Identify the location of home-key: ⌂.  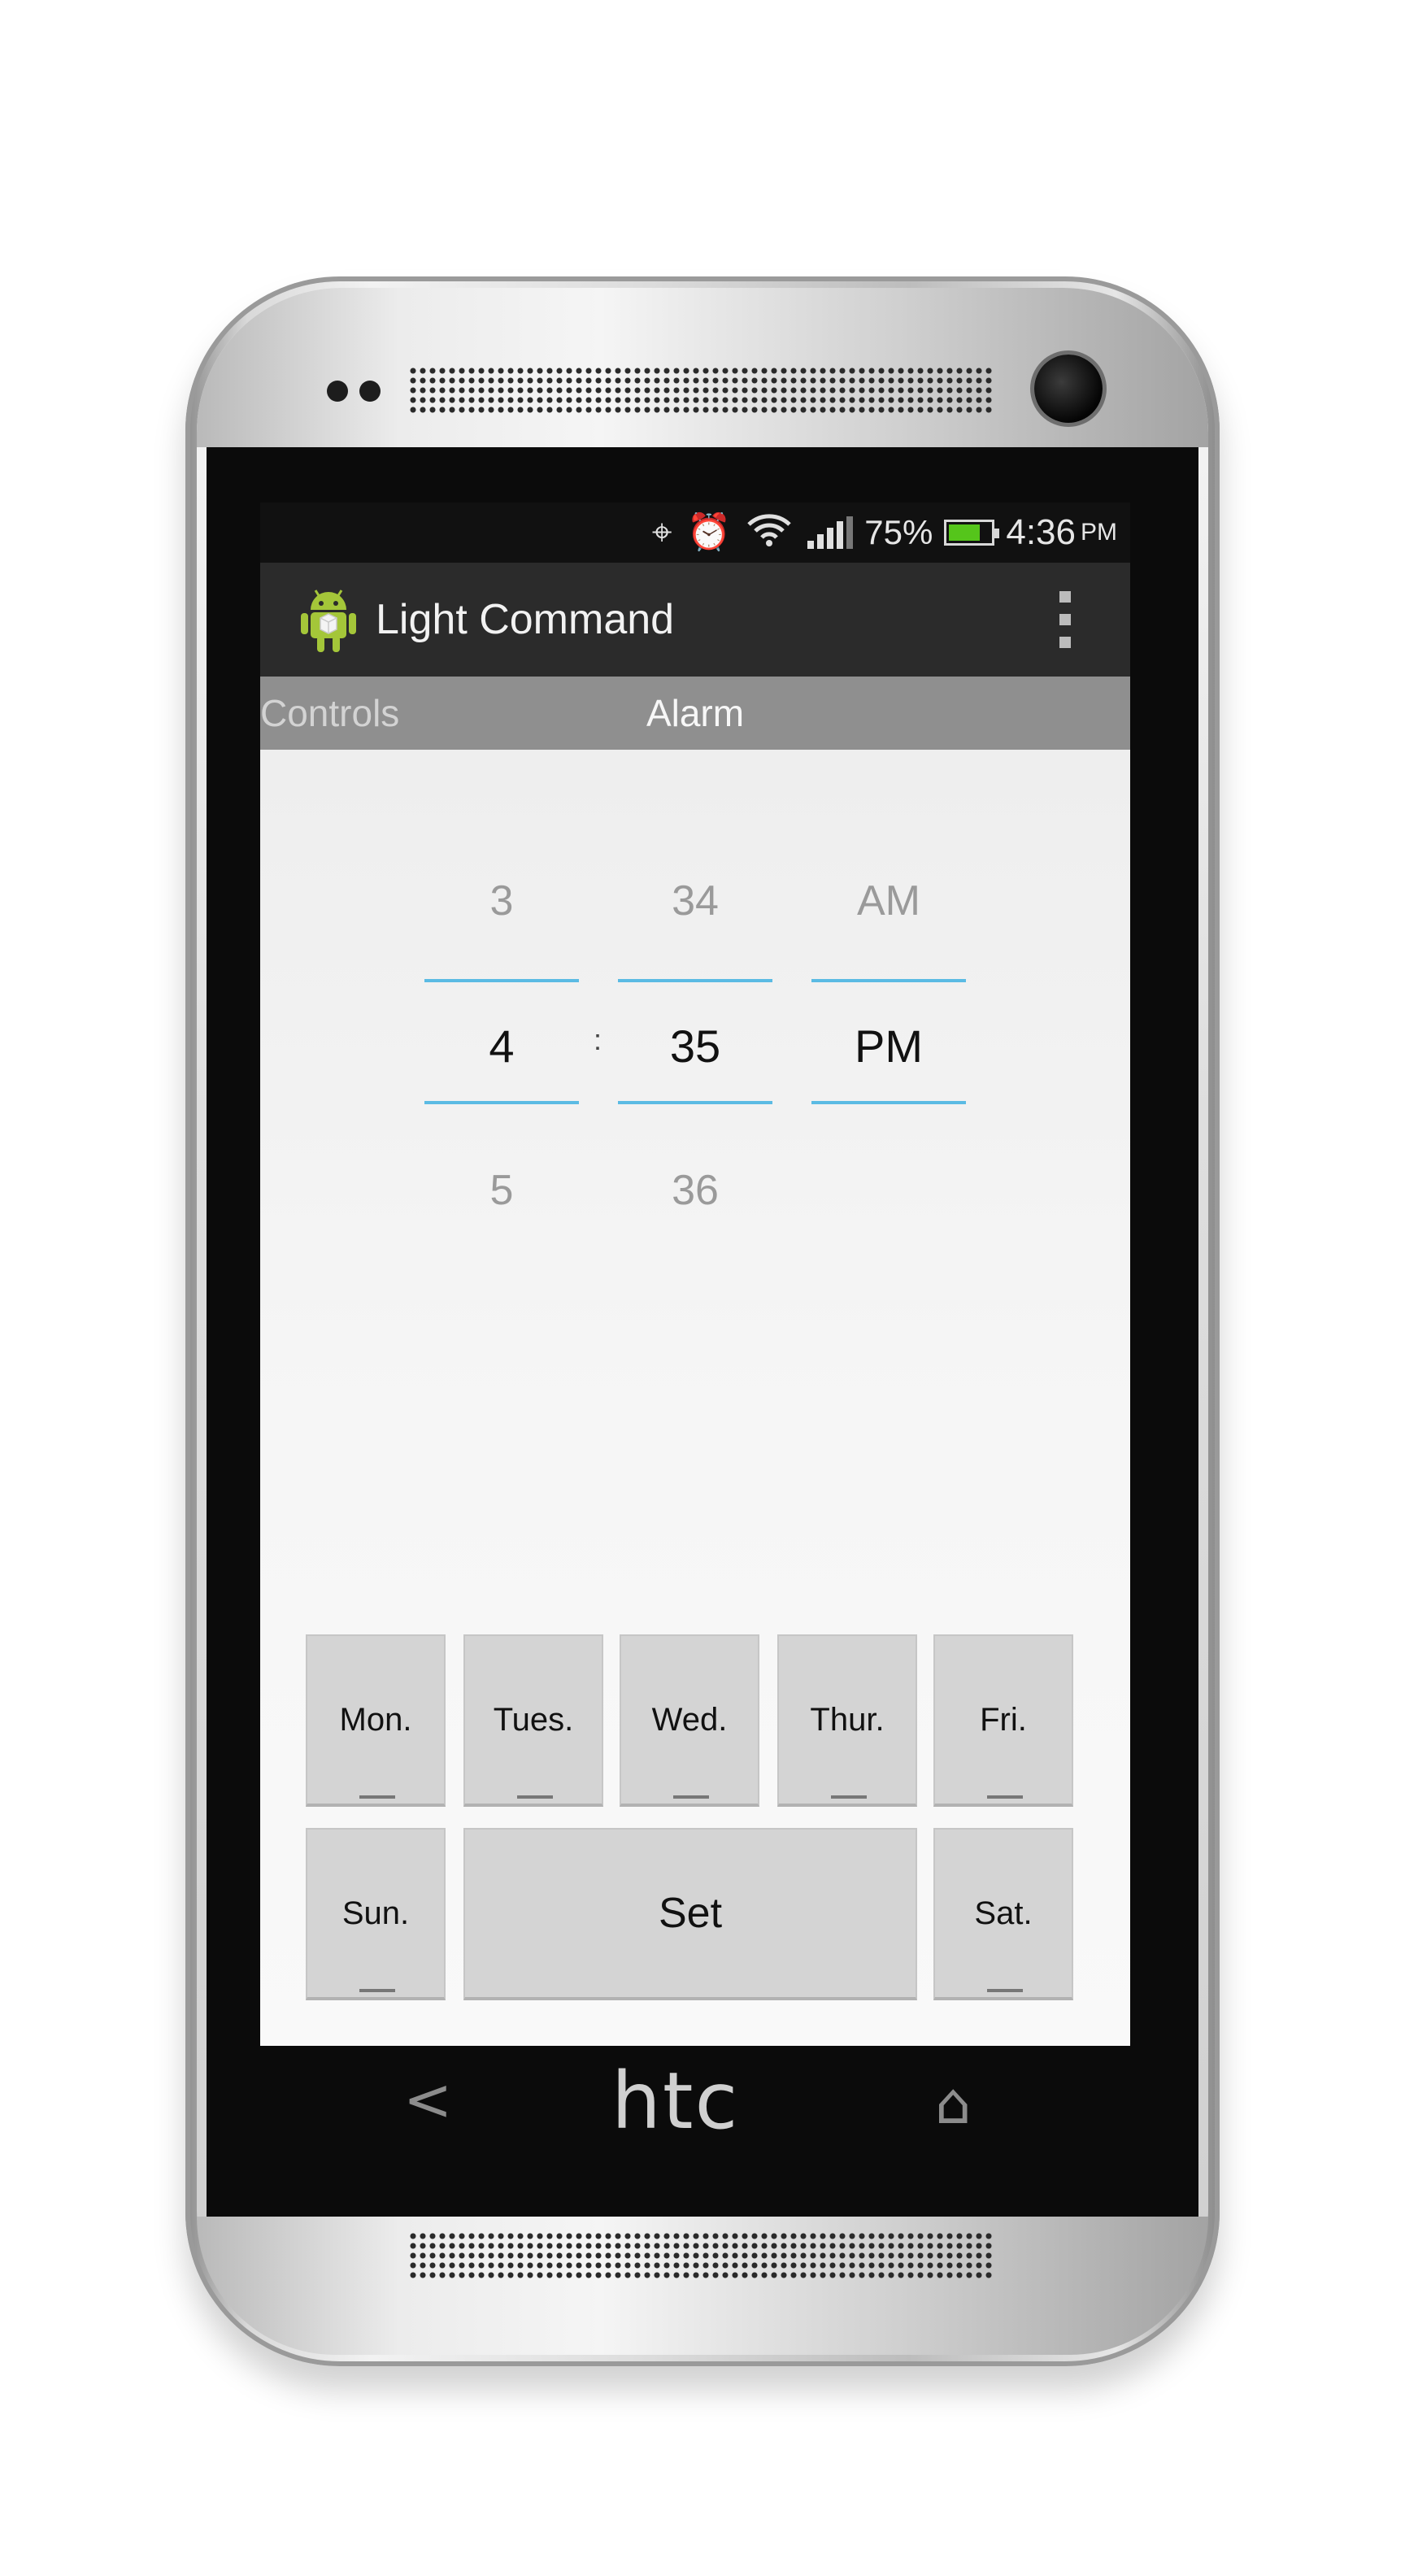
(953, 2103).